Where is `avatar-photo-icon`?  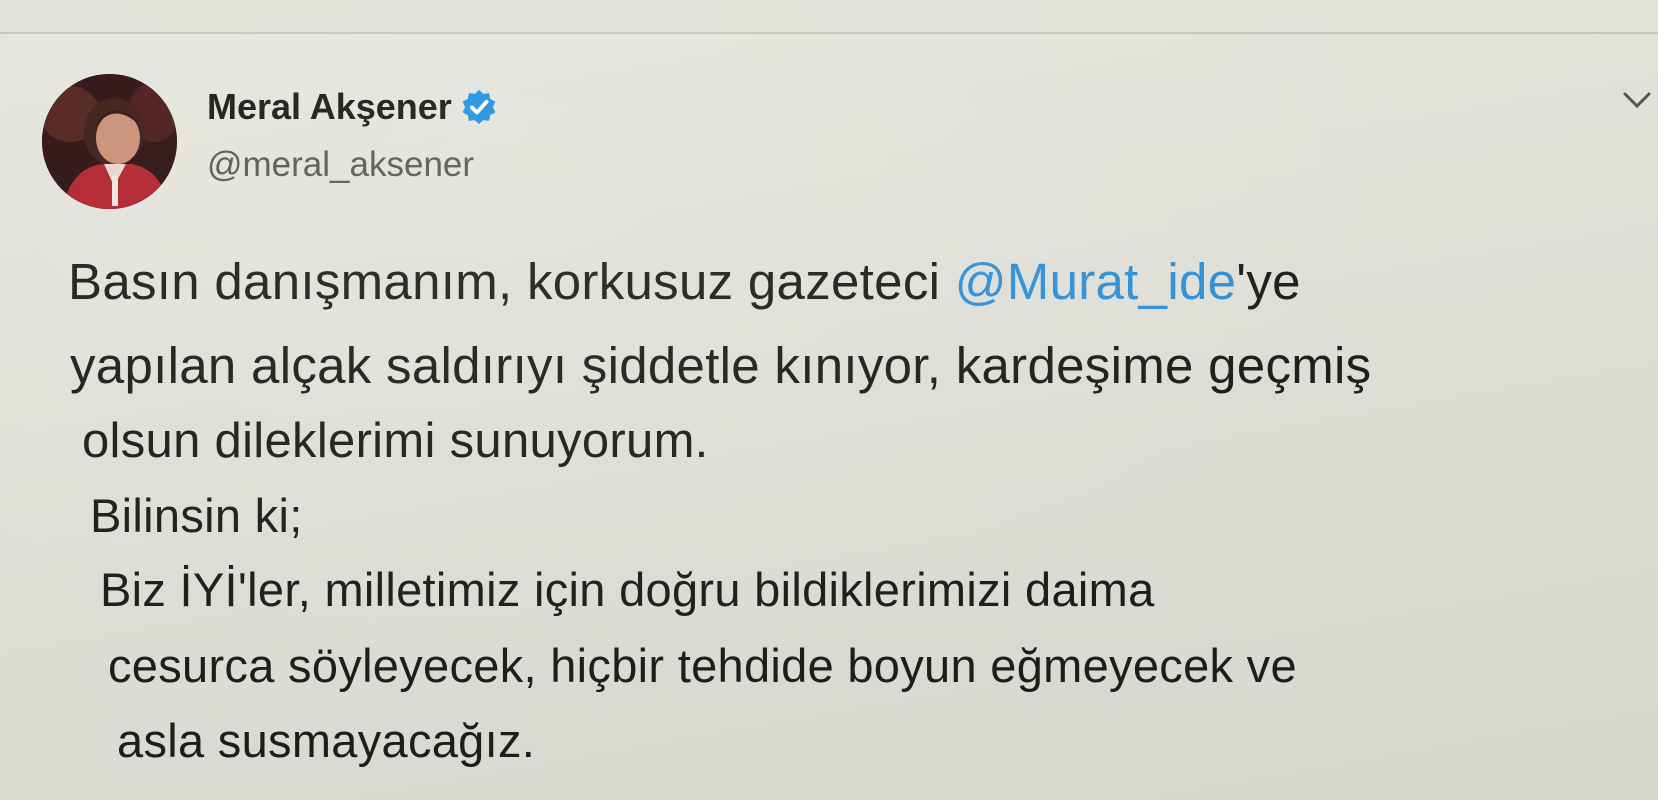
avatar-photo-icon is located at coordinates (109, 141).